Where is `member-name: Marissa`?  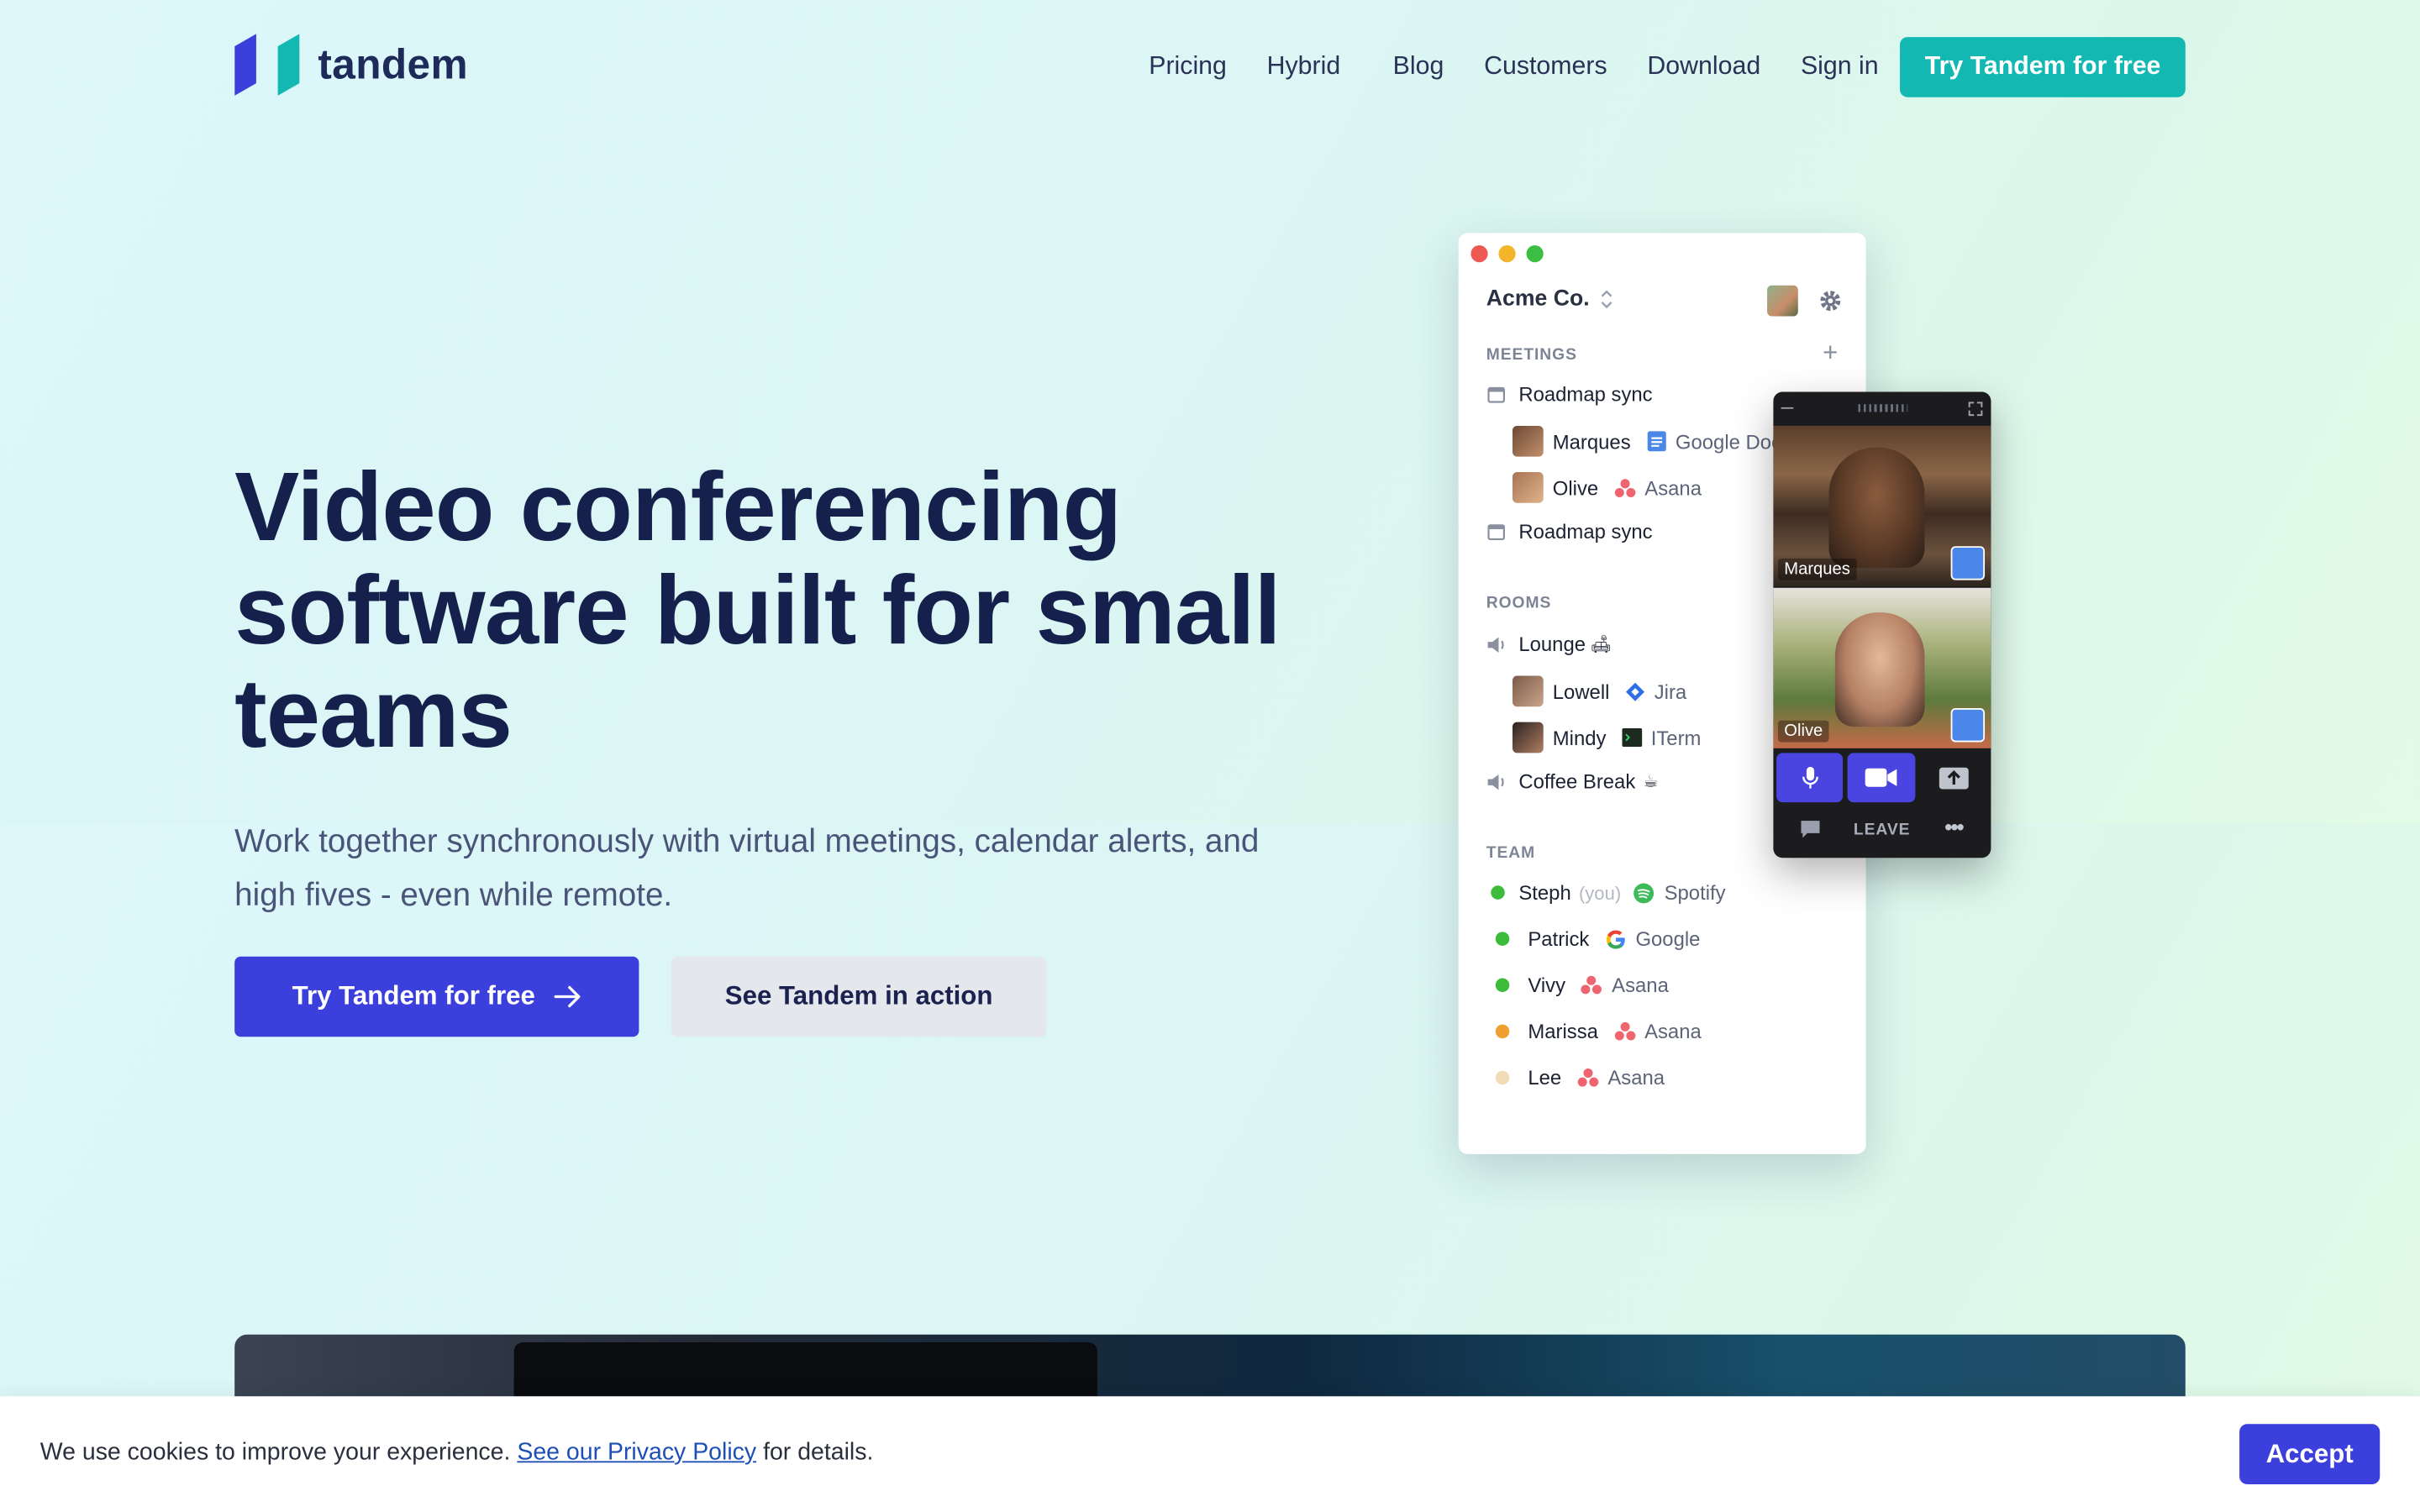 member-name: Marissa is located at coordinates (1563, 1031).